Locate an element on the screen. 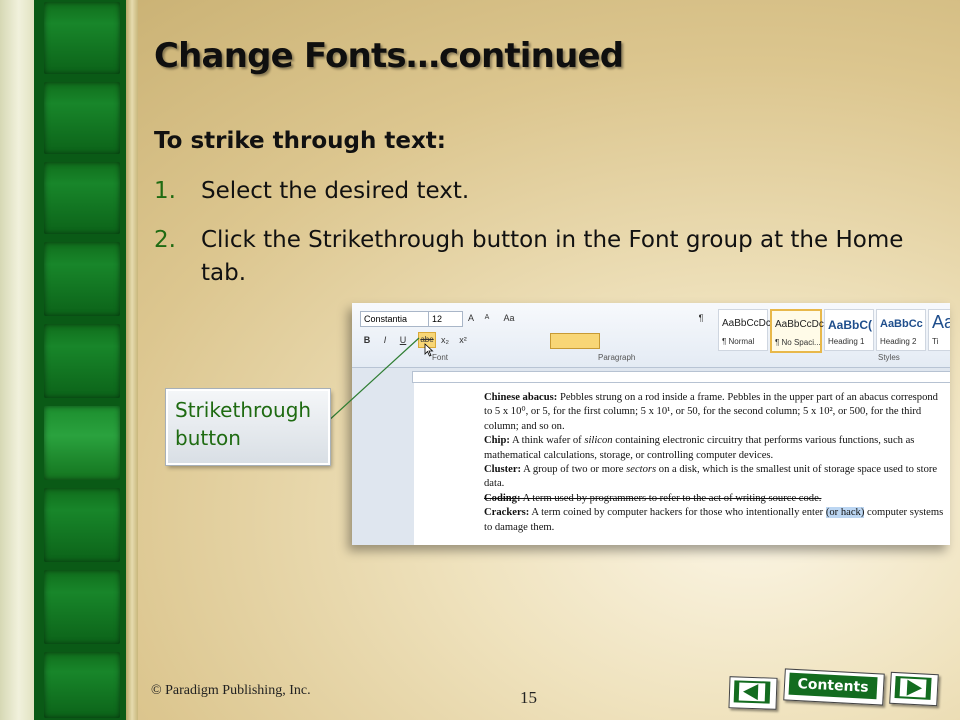 This screenshot has height=720, width=960. term: Chinese abacus: is located at coordinates (521, 397).